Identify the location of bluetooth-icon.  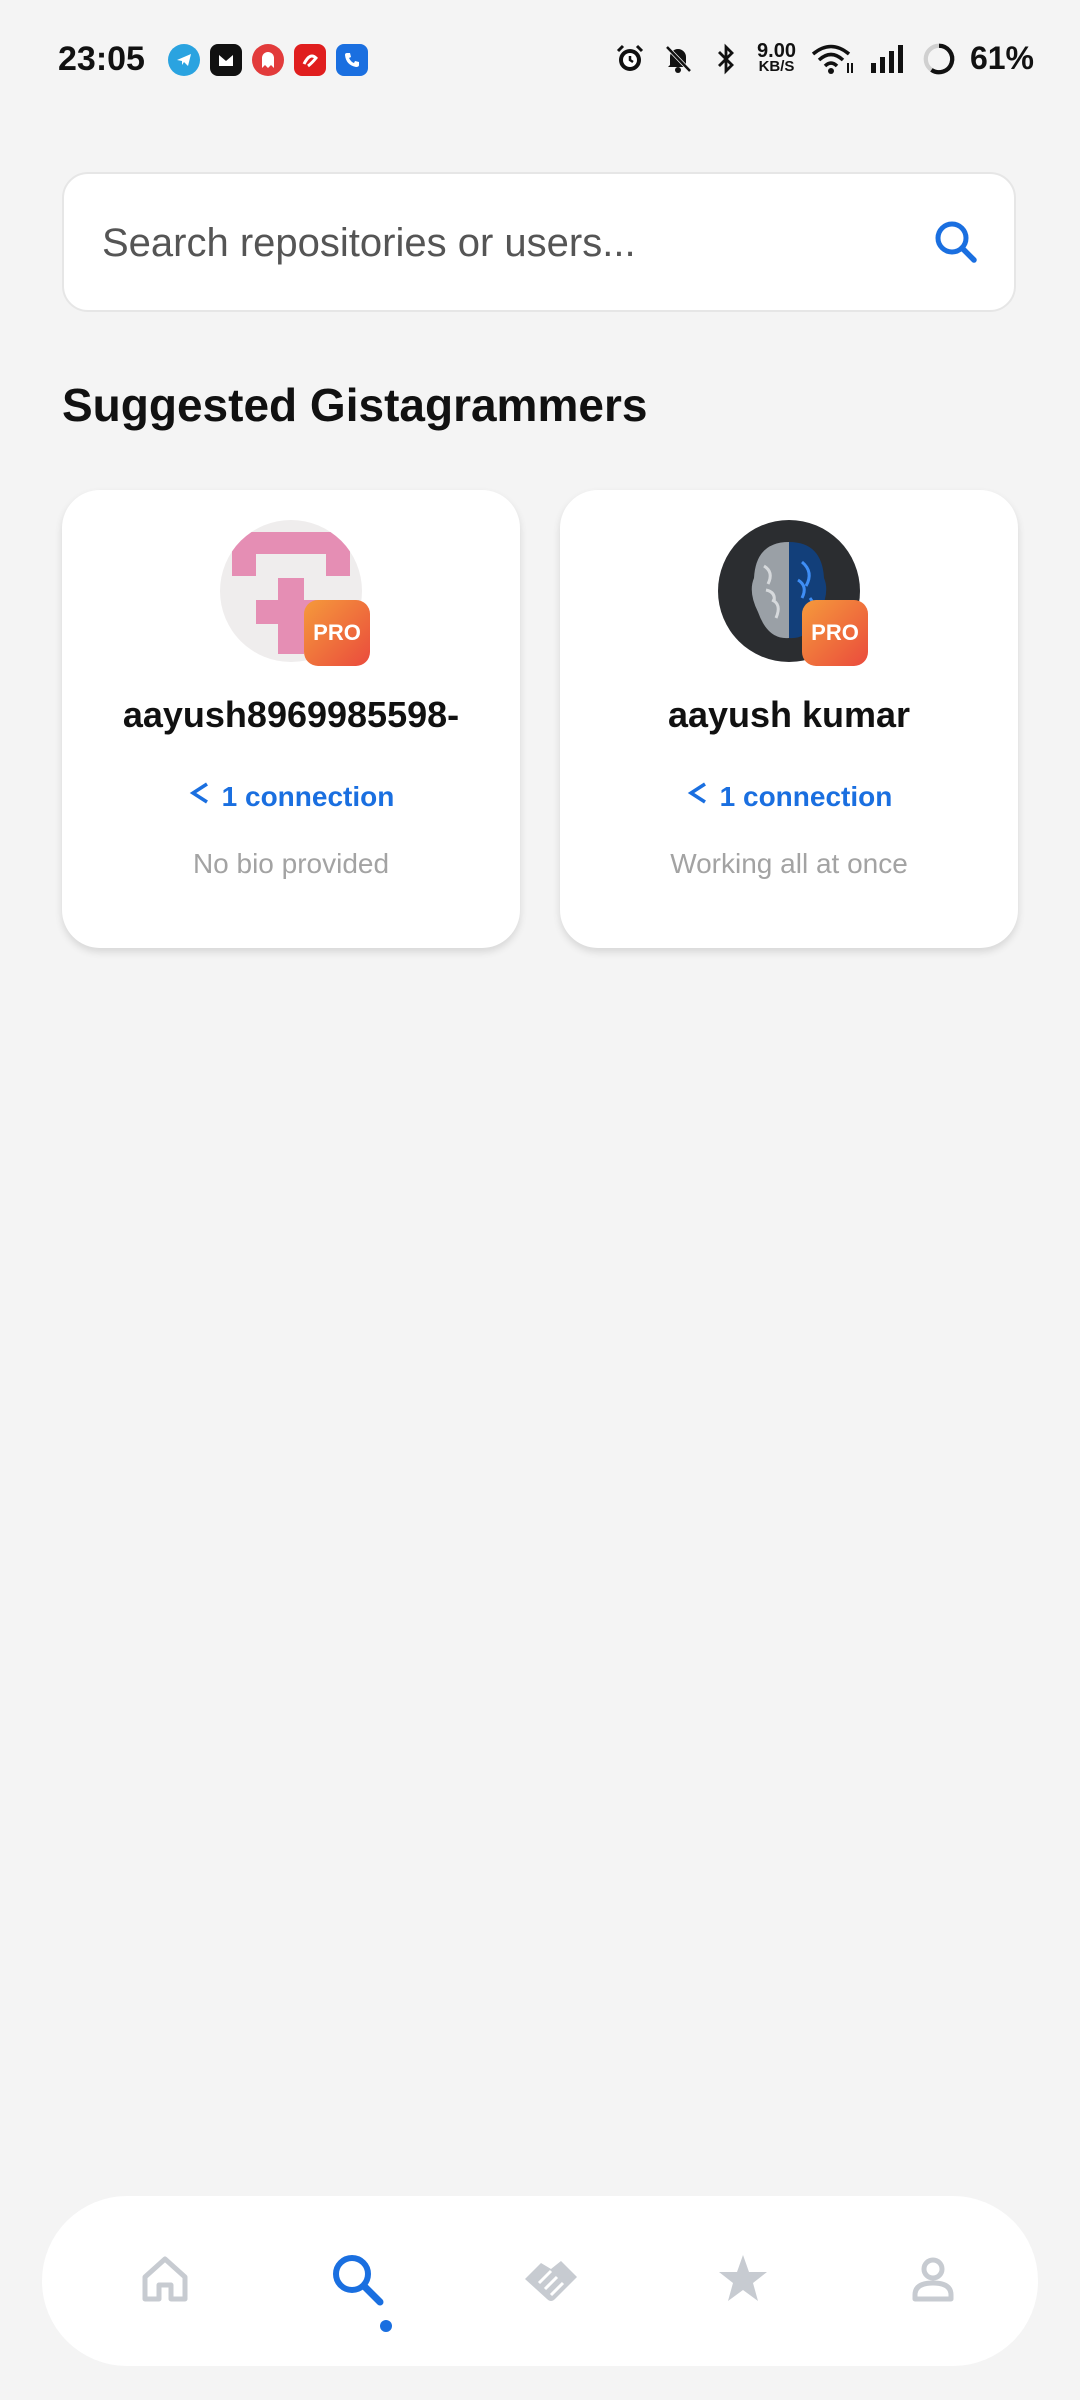
(726, 59).